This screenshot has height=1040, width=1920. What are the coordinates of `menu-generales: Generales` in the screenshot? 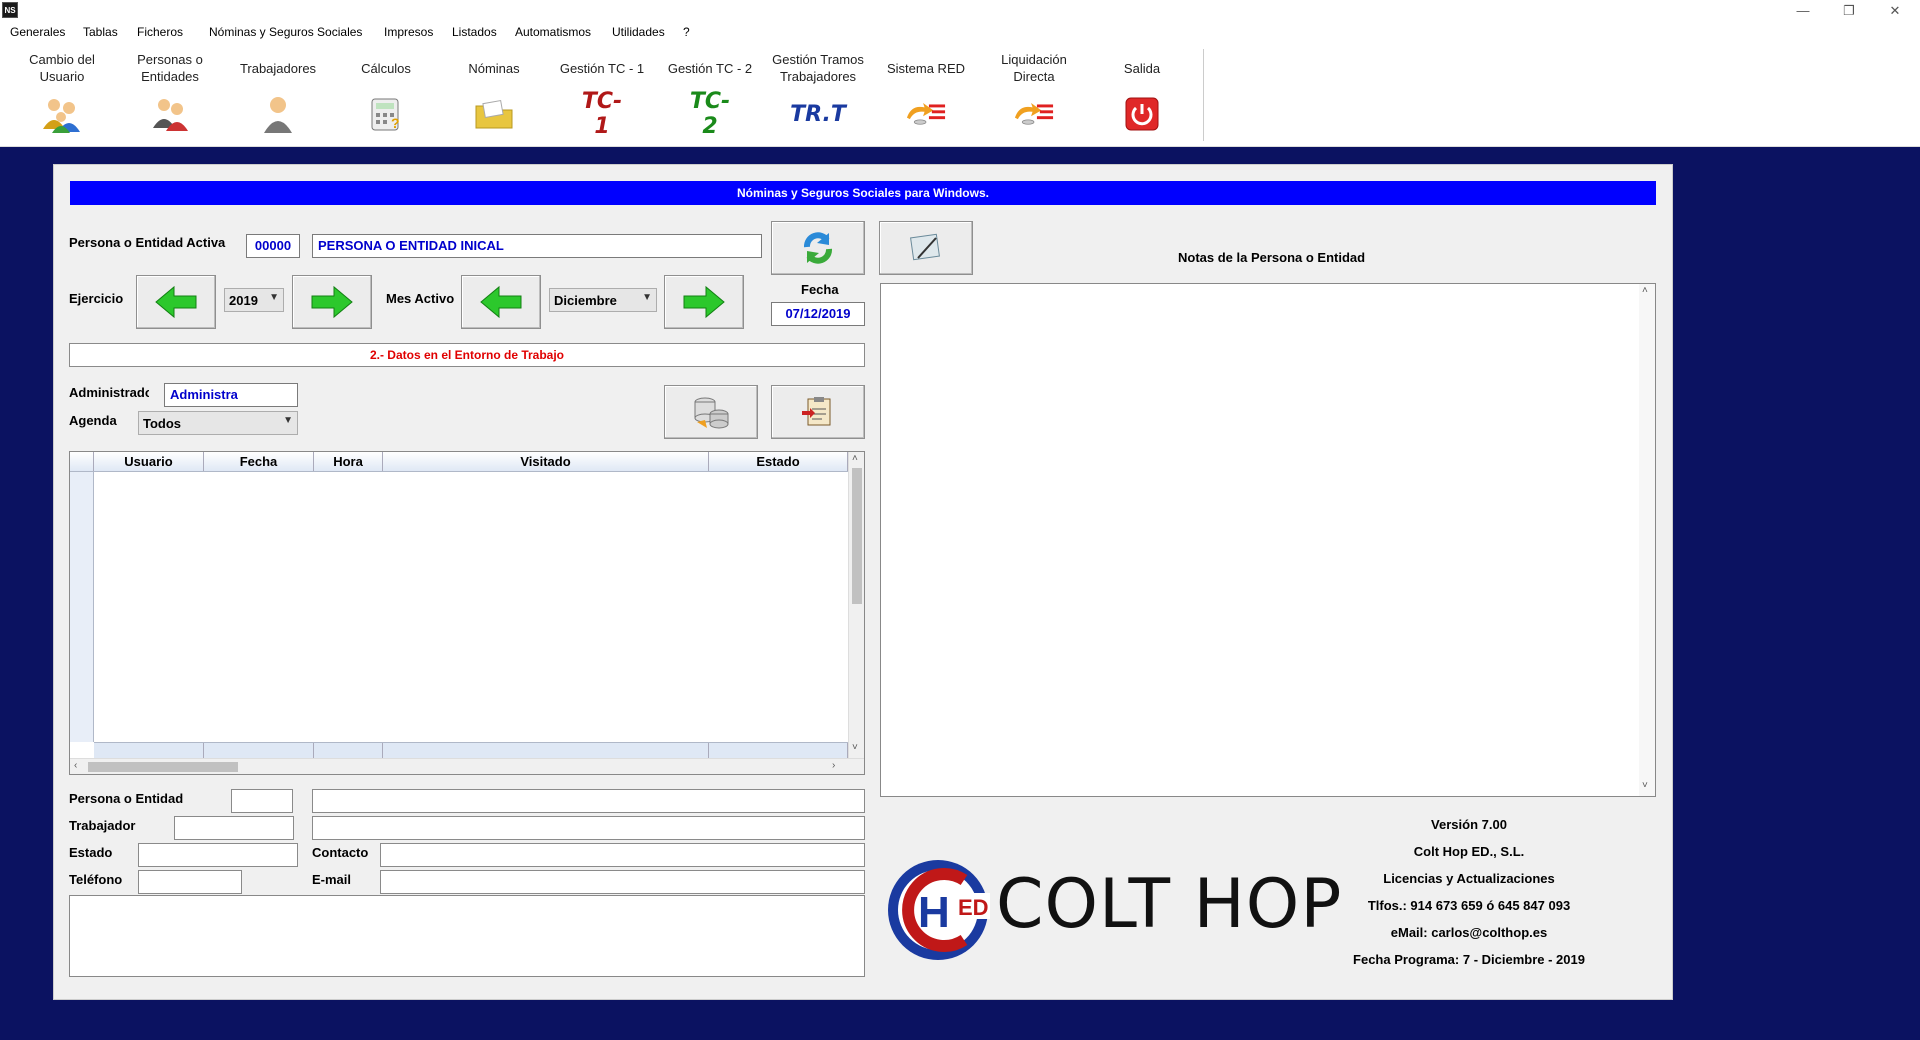 It's located at (37, 32).